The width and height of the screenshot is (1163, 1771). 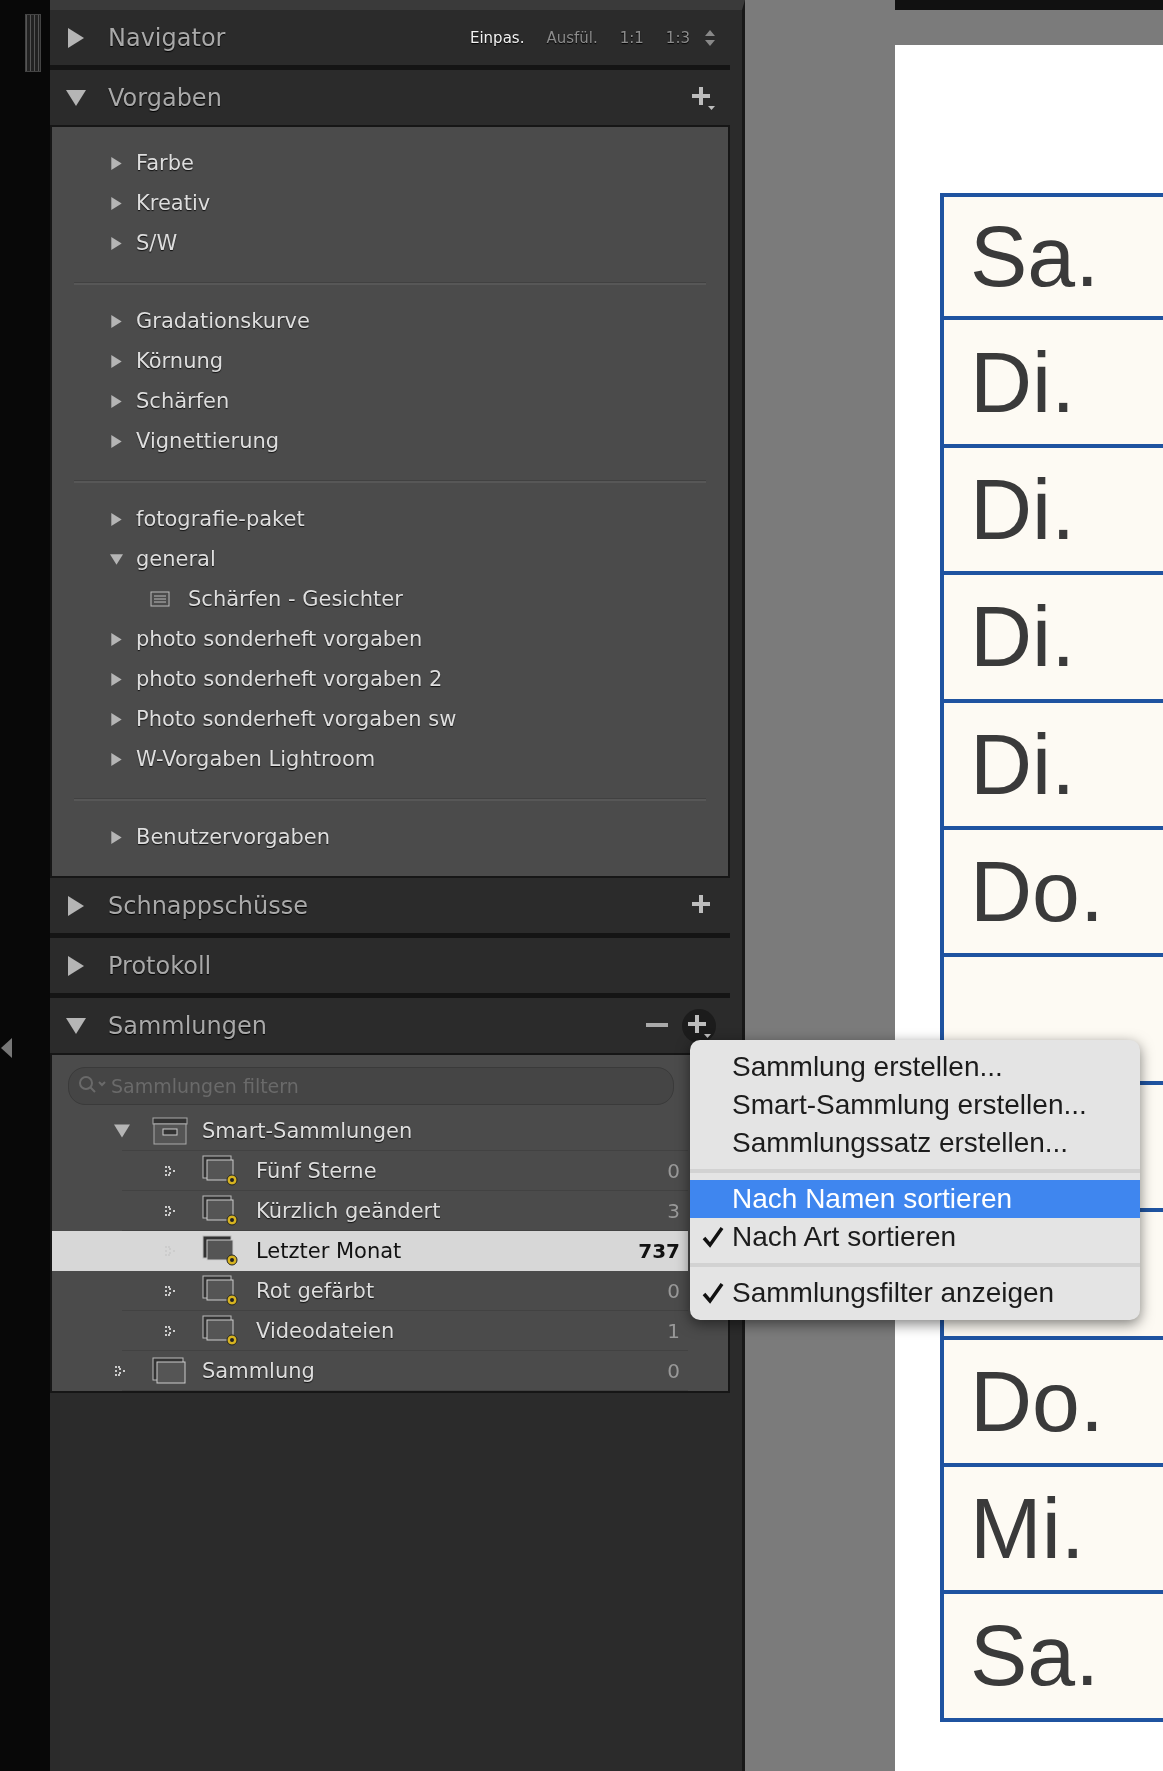 I want to click on zoom-option: Ausfül., so click(x=572, y=37).